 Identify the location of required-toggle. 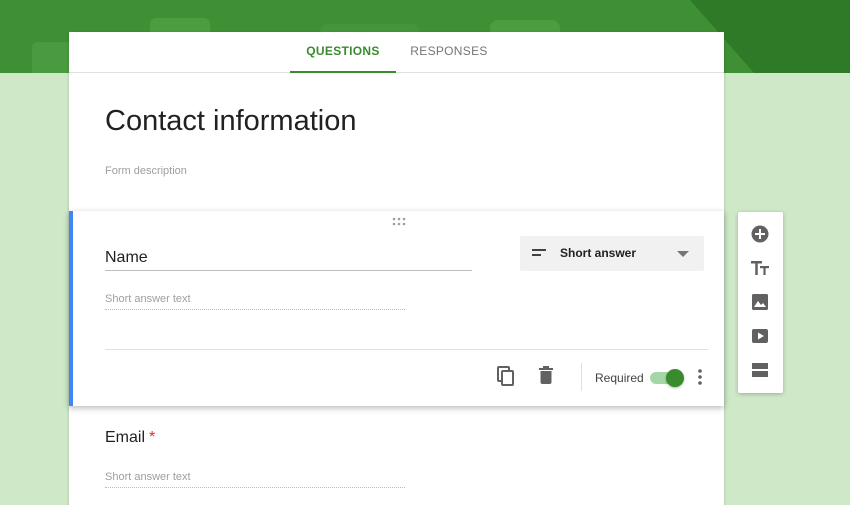
(667, 378).